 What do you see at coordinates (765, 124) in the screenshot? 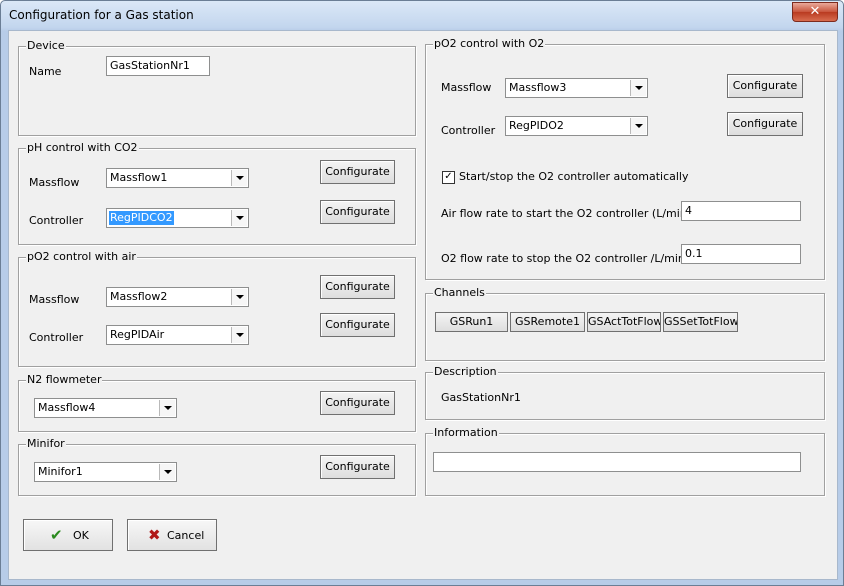
I see `o2-controller-configurate-button: Configurate` at bounding box center [765, 124].